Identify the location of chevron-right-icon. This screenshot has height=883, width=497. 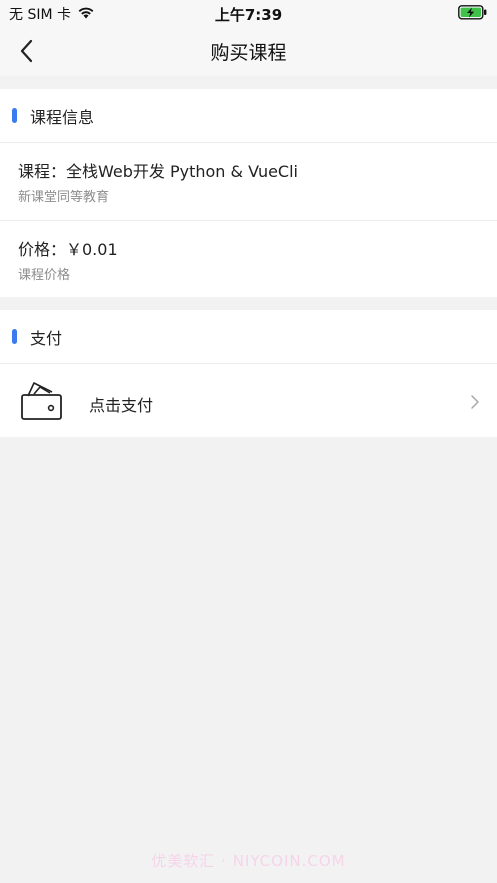
(475, 402).